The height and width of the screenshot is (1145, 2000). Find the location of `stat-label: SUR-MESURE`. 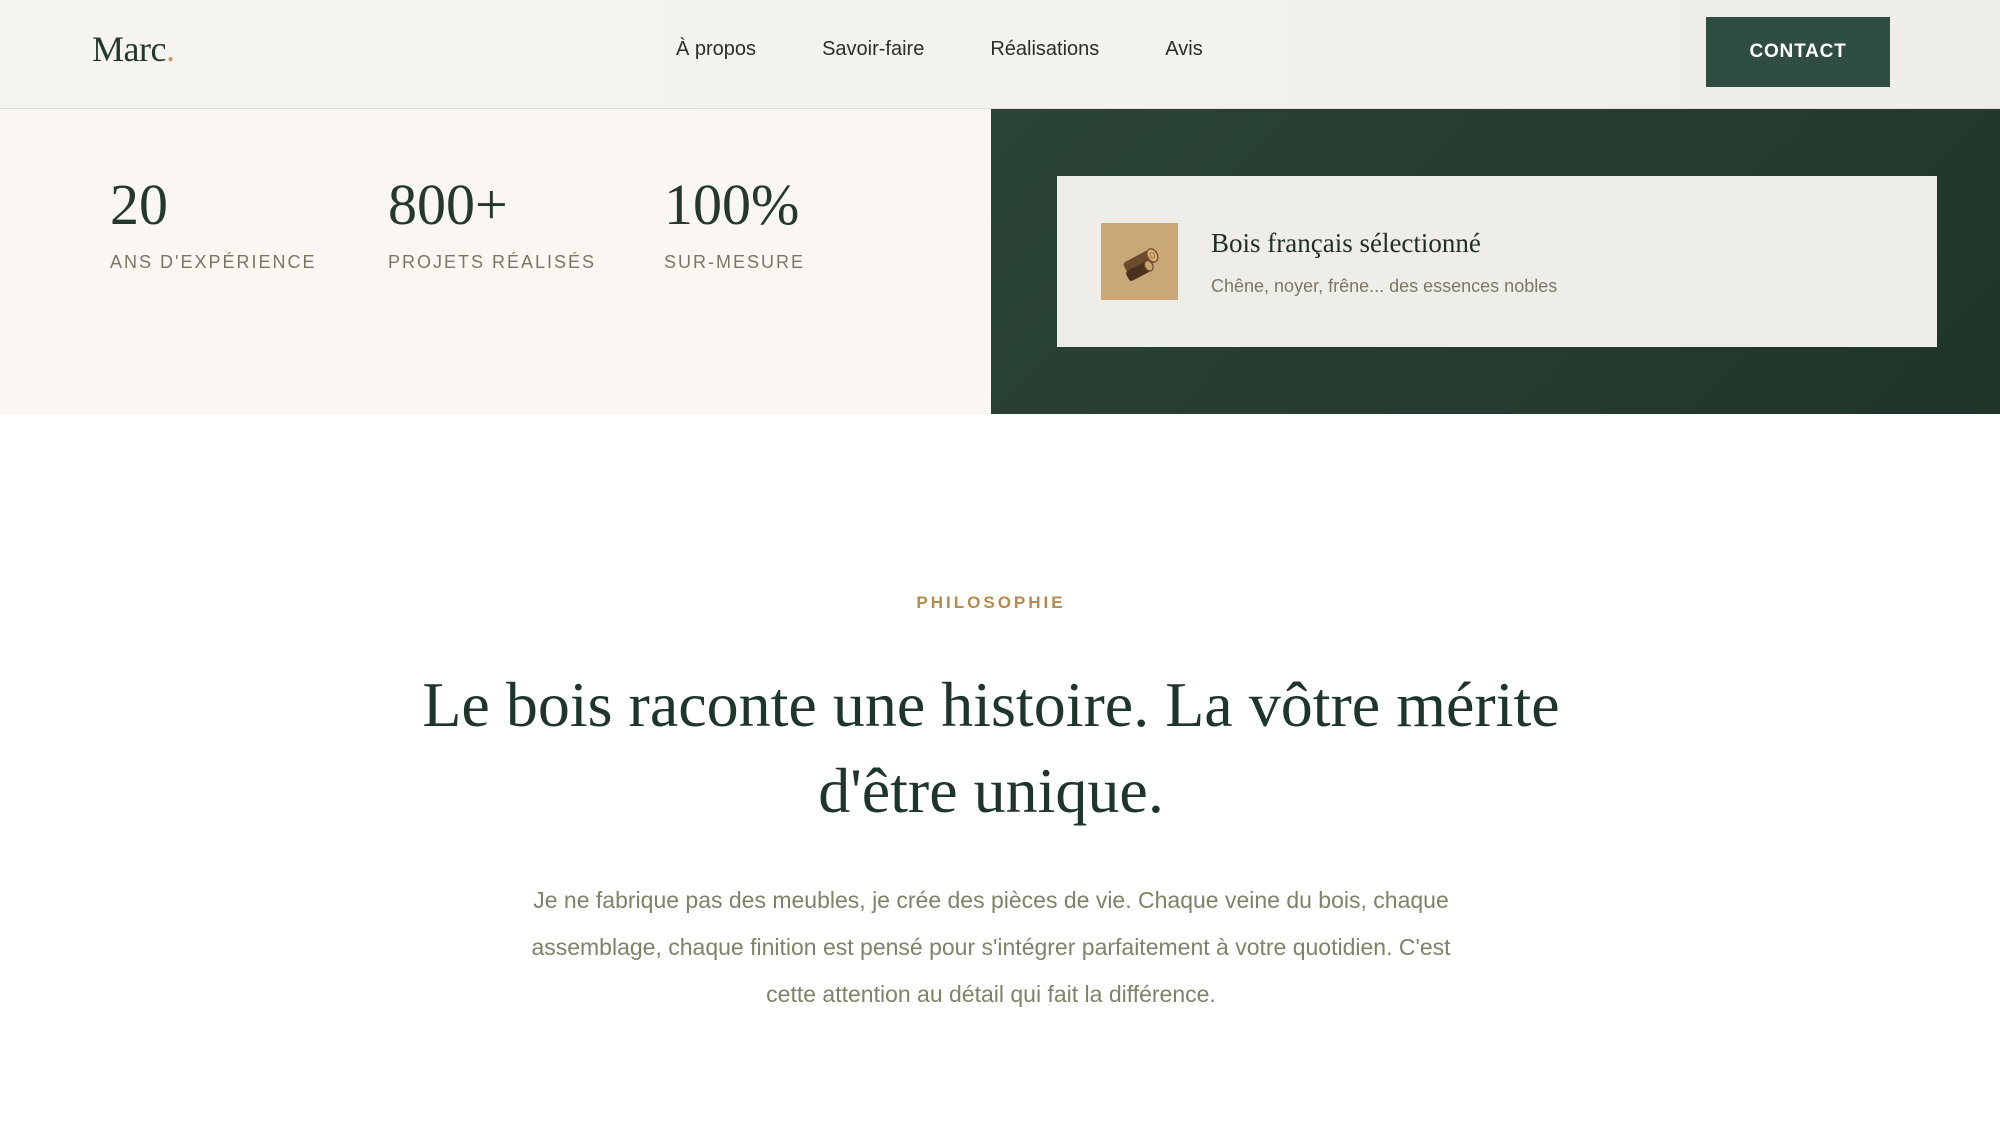

stat-label: SUR-MESURE is located at coordinates (735, 262).